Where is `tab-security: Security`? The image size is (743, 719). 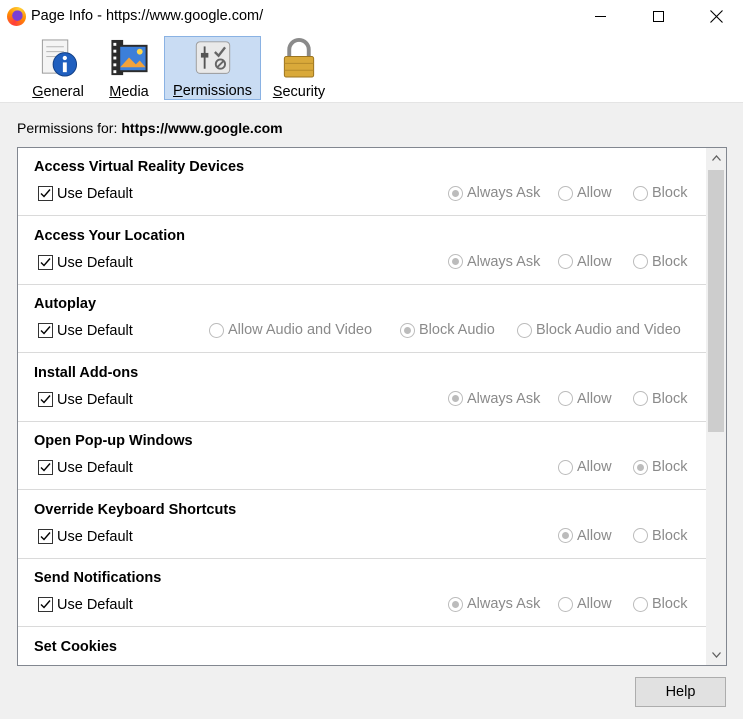 tab-security: Security is located at coordinates (299, 68).